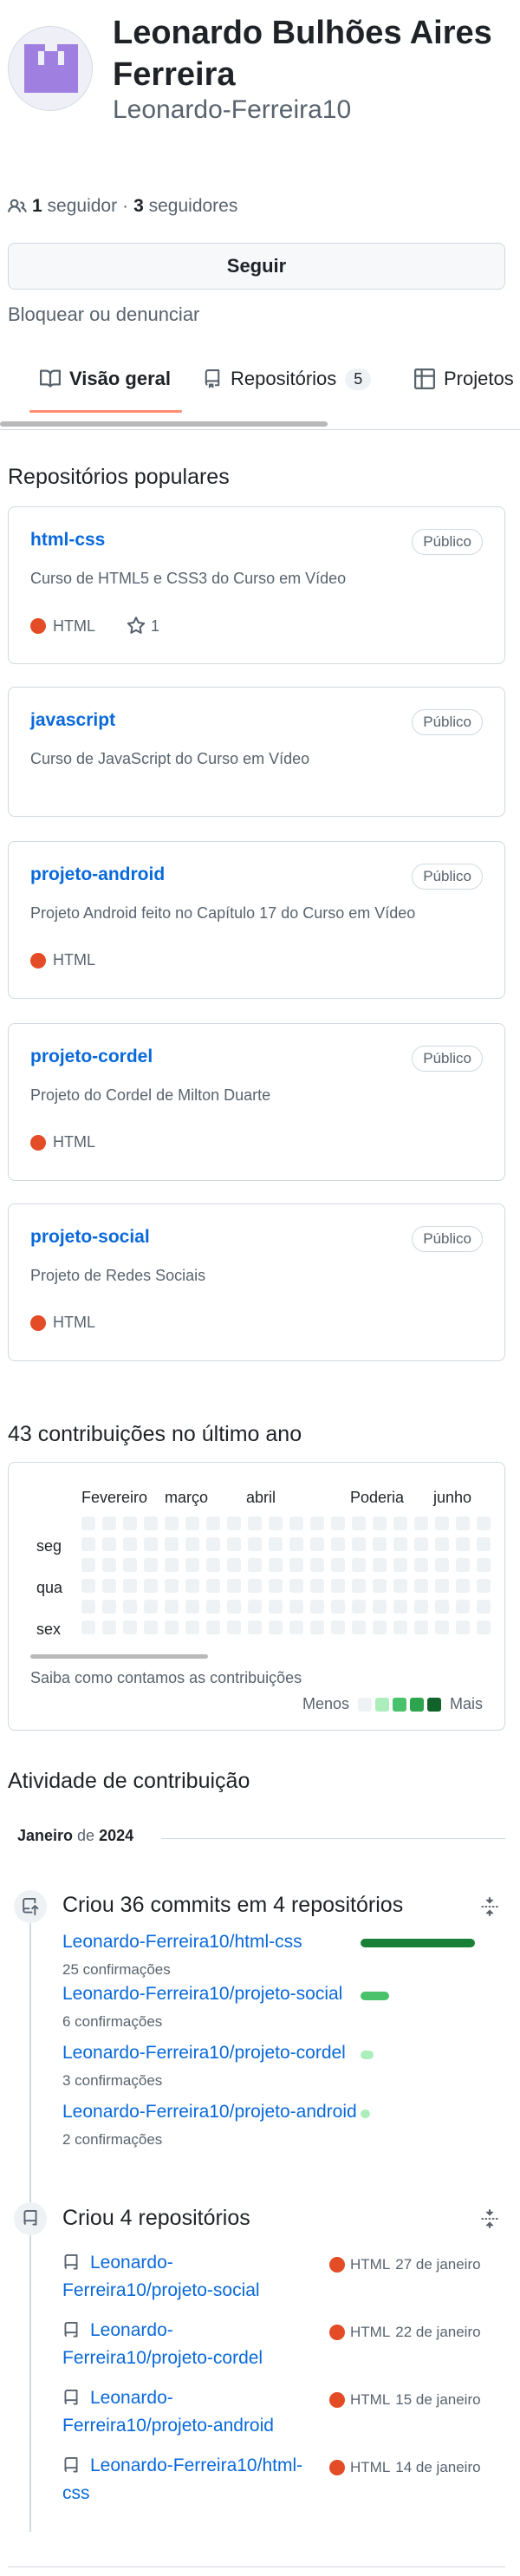  I want to click on tab-overview: Visão geral, so click(105, 379).